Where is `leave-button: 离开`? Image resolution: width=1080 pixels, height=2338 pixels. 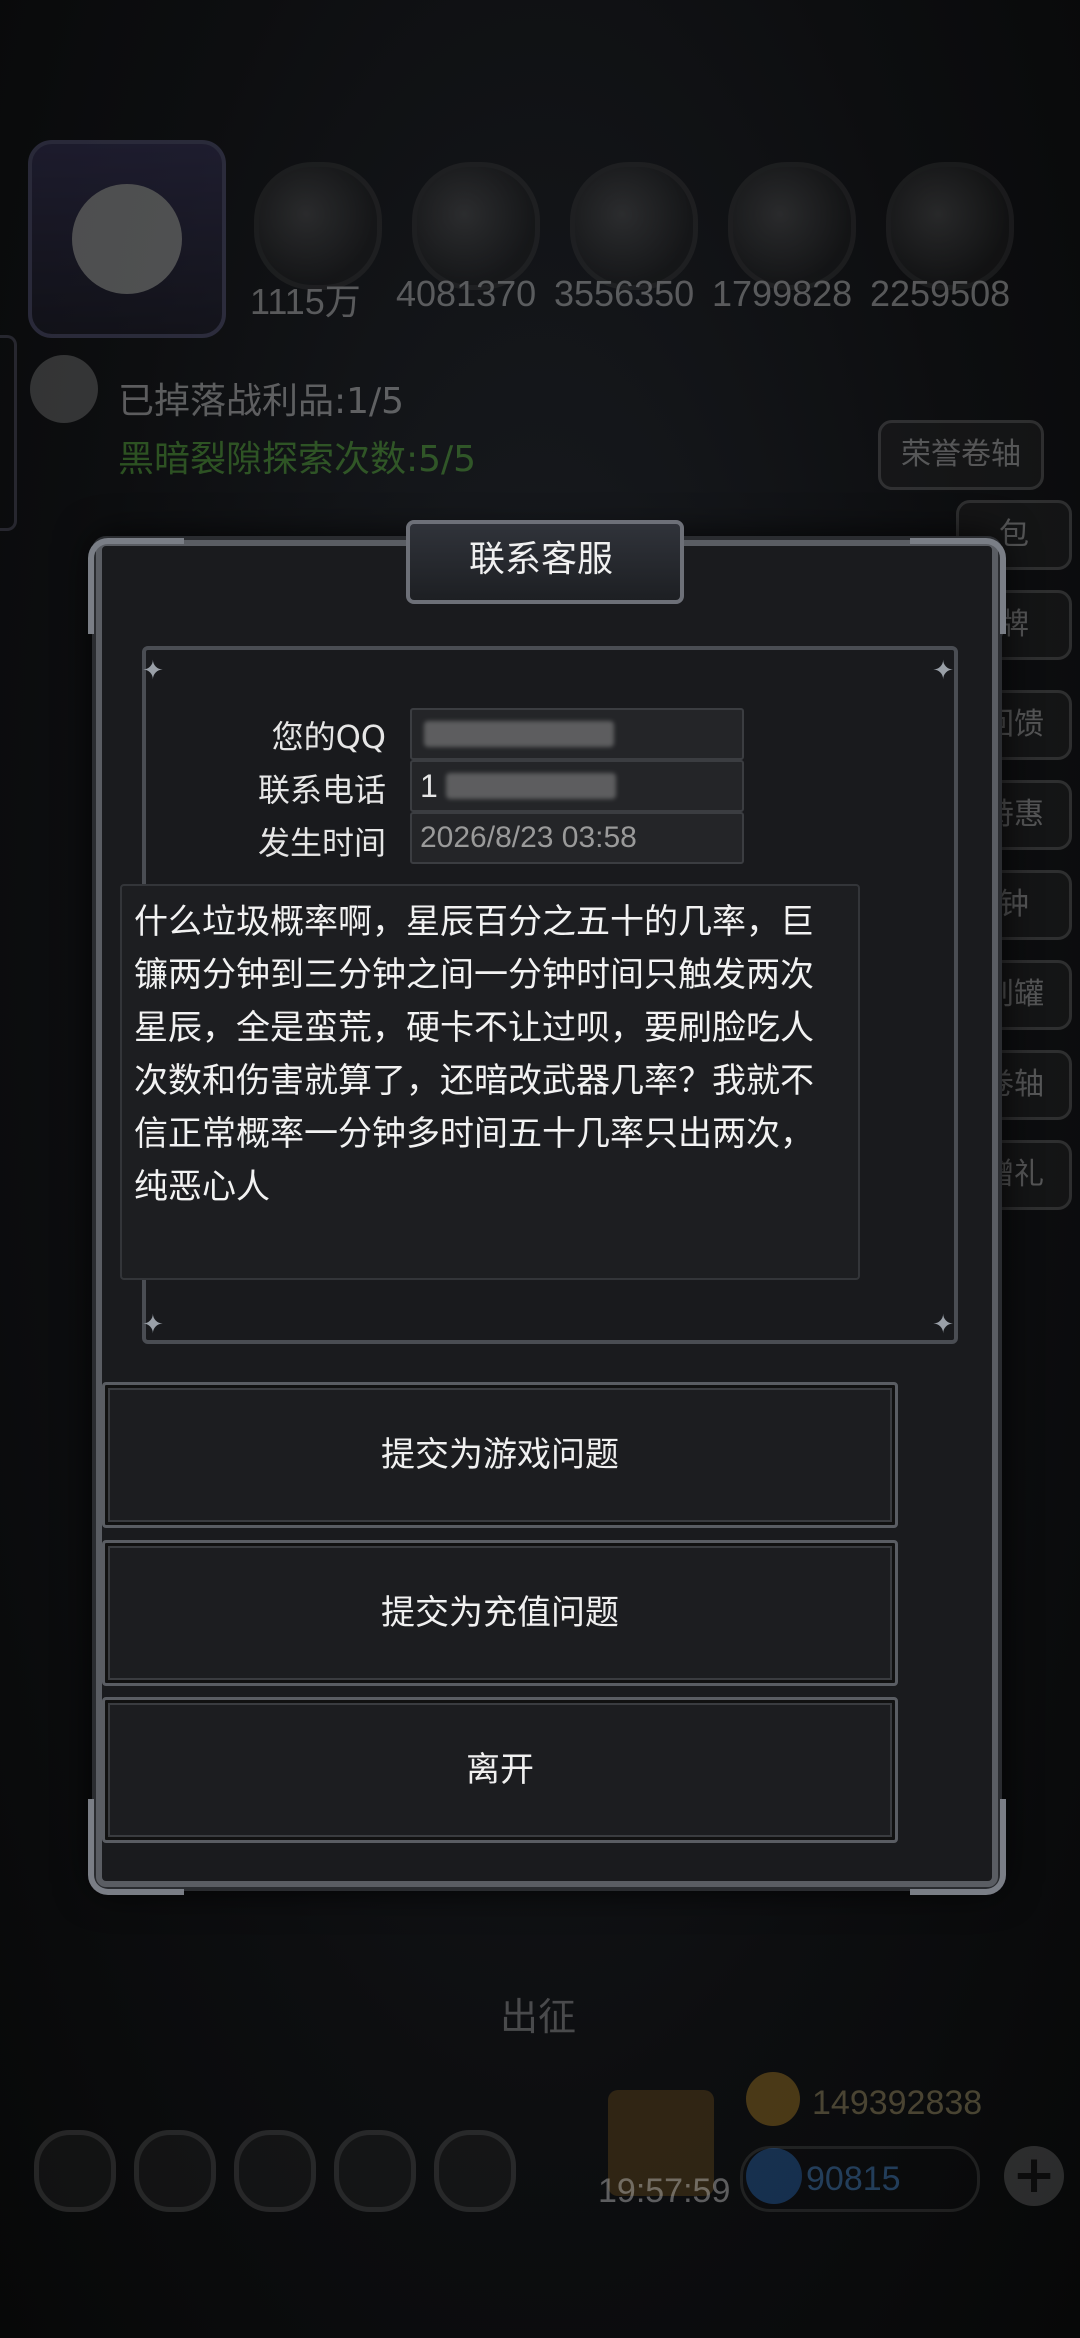 leave-button: 离开 is located at coordinates (500, 1770).